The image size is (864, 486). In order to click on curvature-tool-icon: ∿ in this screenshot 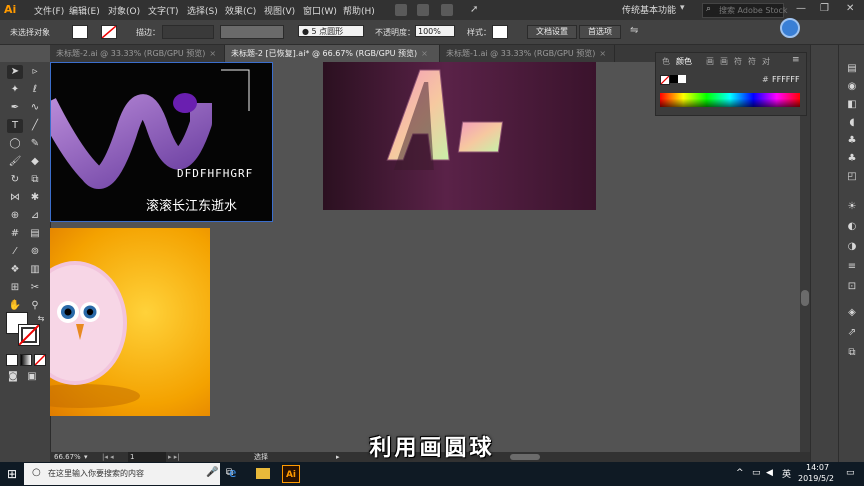, I will do `click(35, 108)`.